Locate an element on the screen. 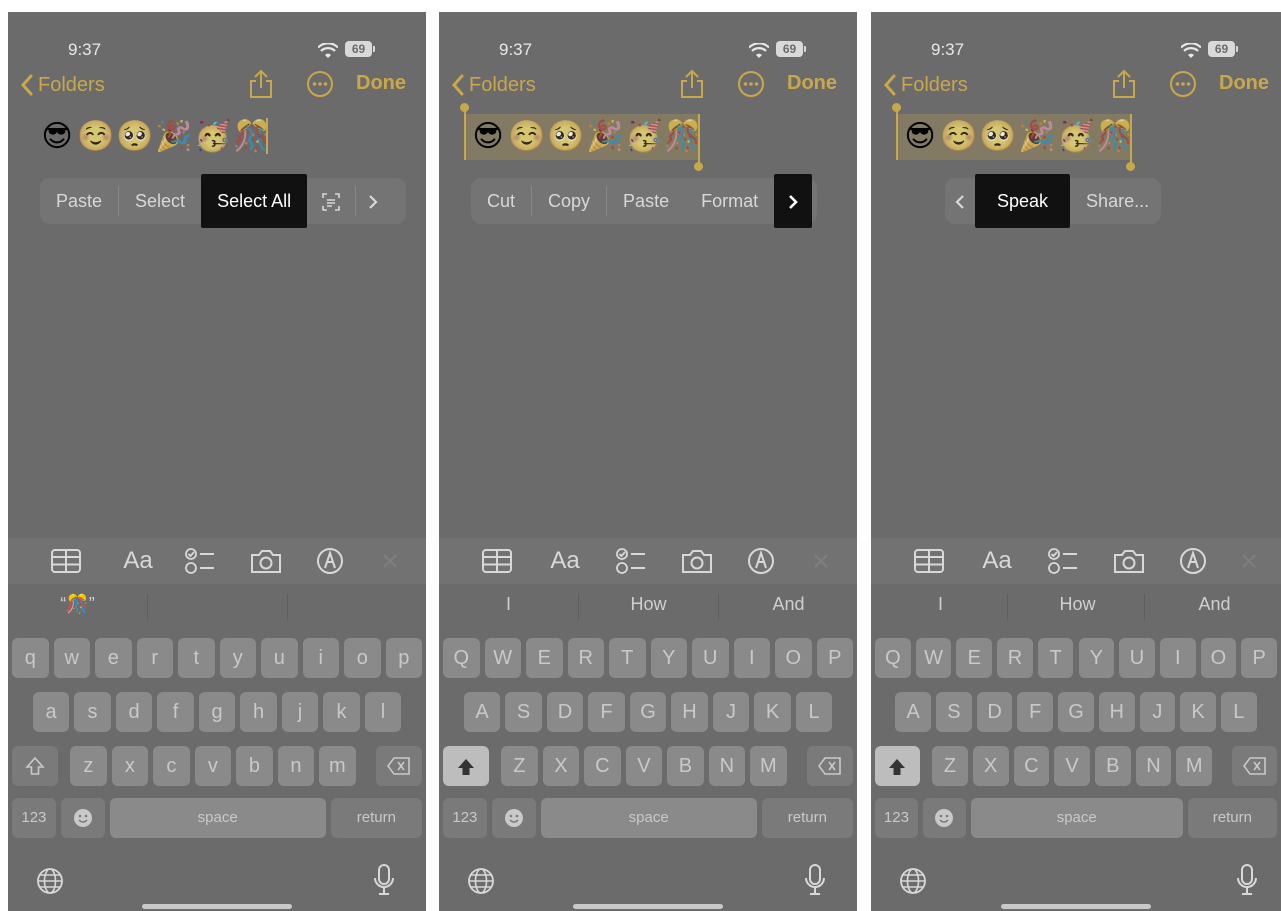  key-g: g is located at coordinates (217, 712).